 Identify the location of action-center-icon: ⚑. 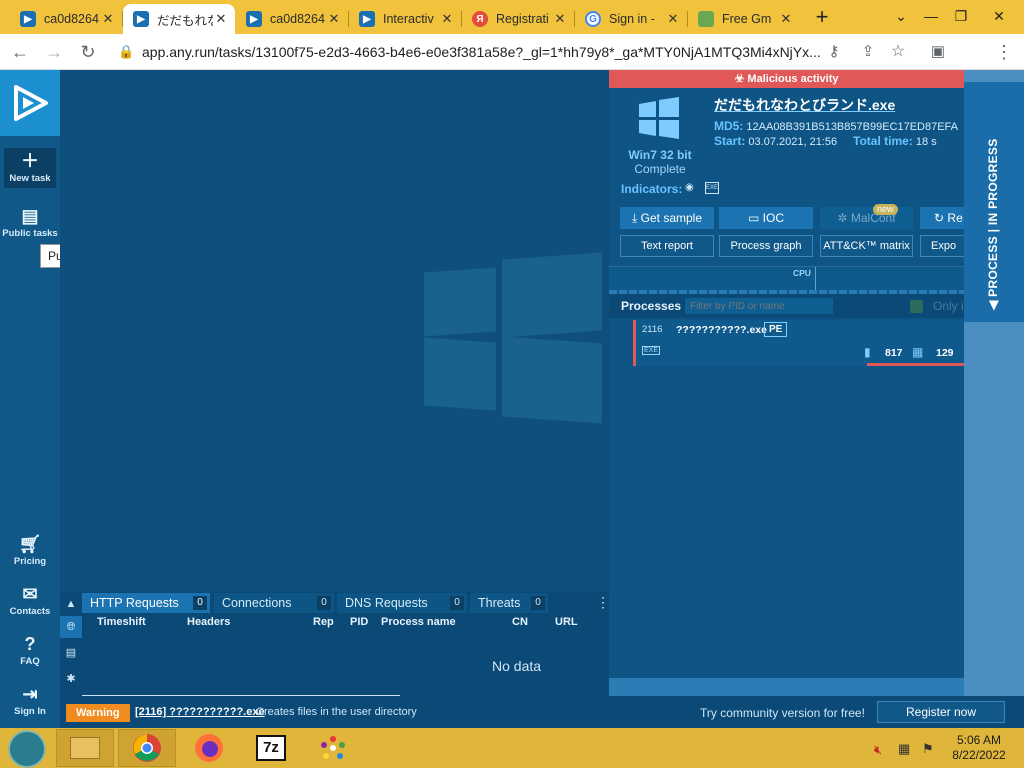
(928, 749).